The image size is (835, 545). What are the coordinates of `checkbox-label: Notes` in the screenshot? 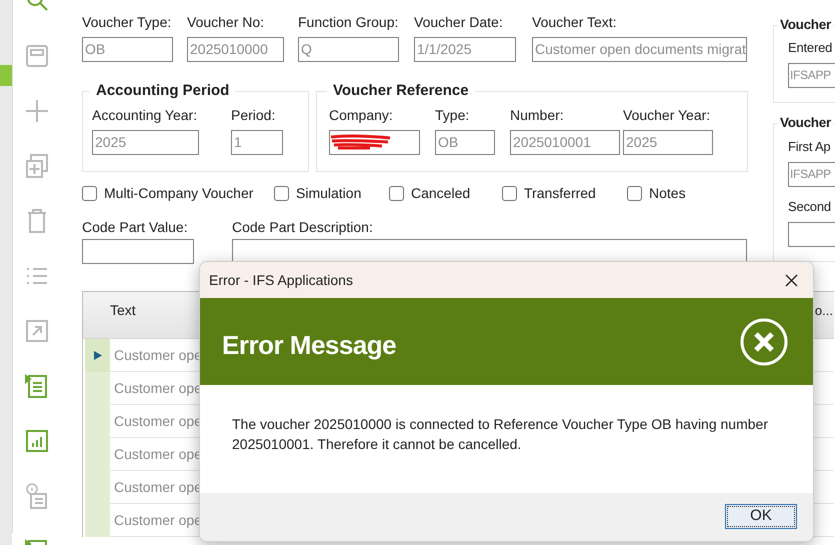 It's located at (667, 193).